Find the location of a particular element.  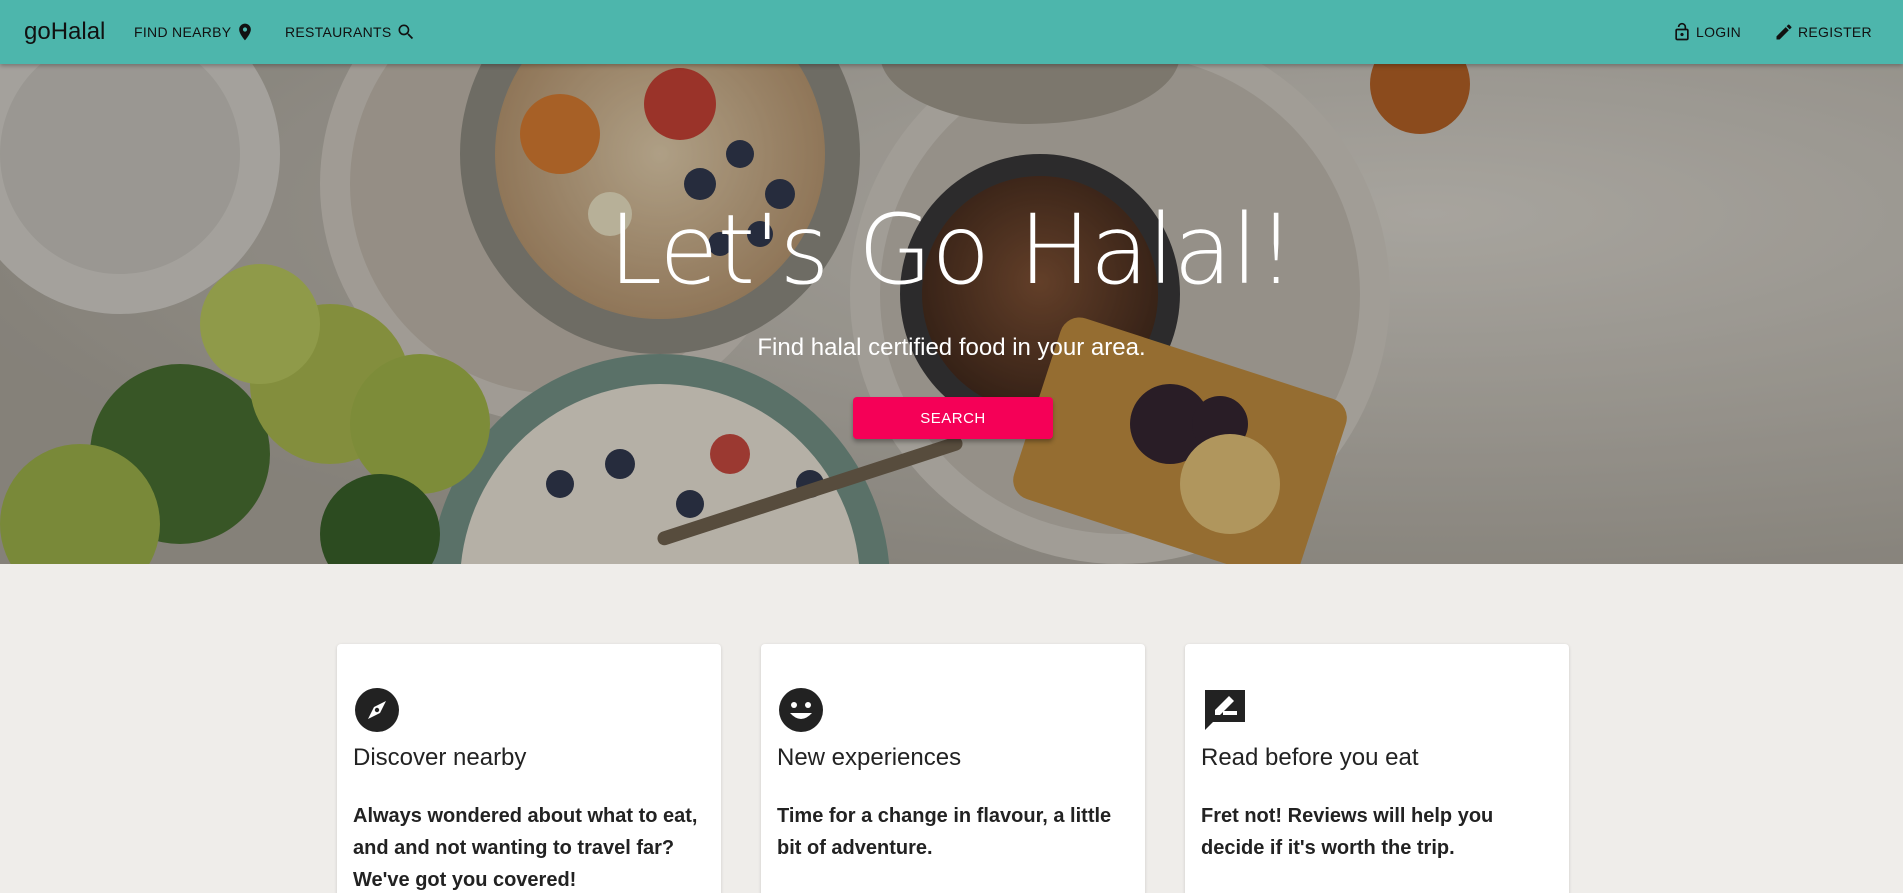

register-label: REGISTER is located at coordinates (1835, 32).